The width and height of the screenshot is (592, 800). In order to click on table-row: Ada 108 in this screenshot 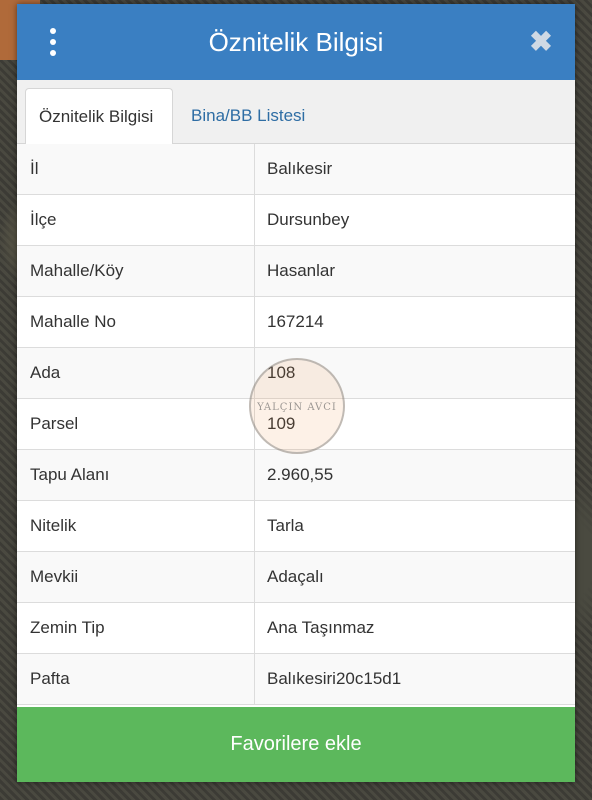, I will do `click(296, 373)`.